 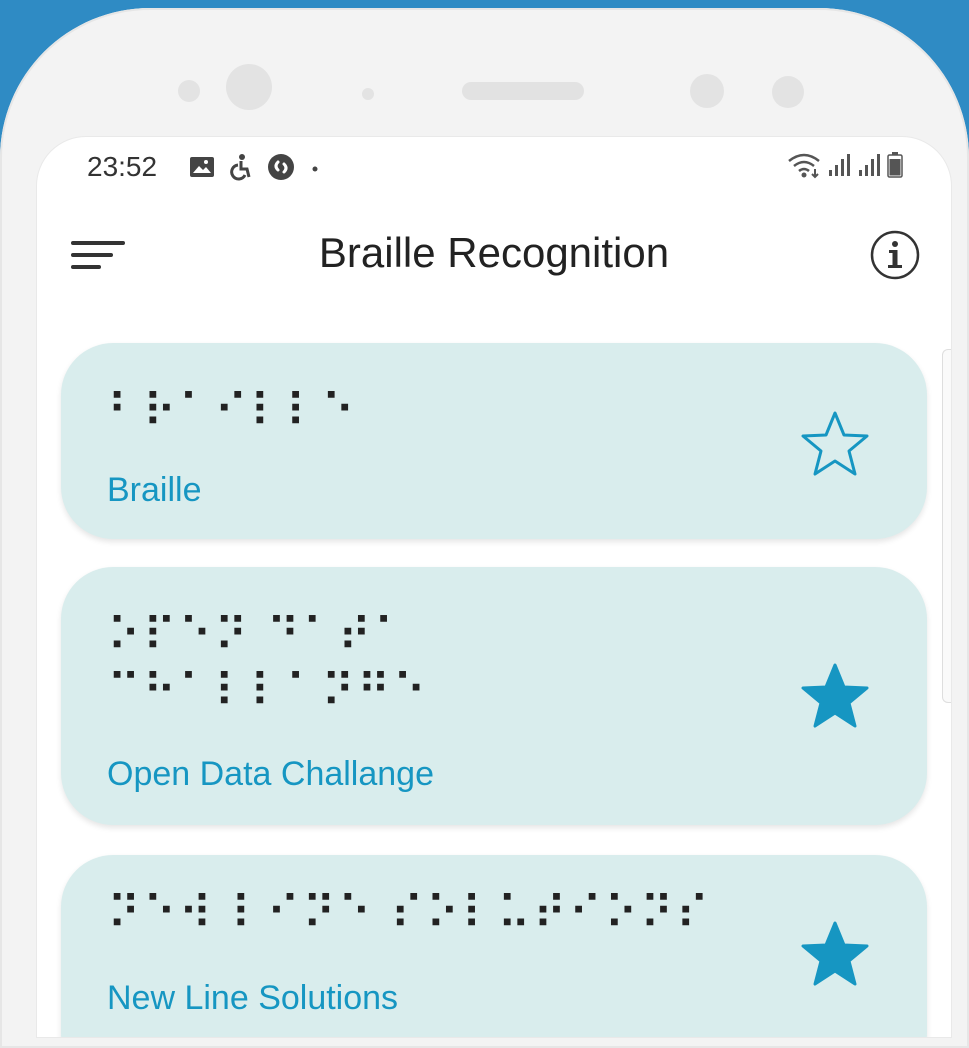 What do you see at coordinates (249, 87) in the screenshot?
I see `front-camera` at bounding box center [249, 87].